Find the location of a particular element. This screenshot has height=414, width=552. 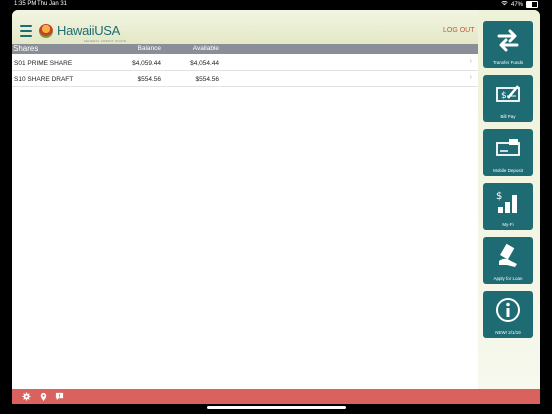

my-fi-button: $ My-Fi is located at coordinates (508, 206).